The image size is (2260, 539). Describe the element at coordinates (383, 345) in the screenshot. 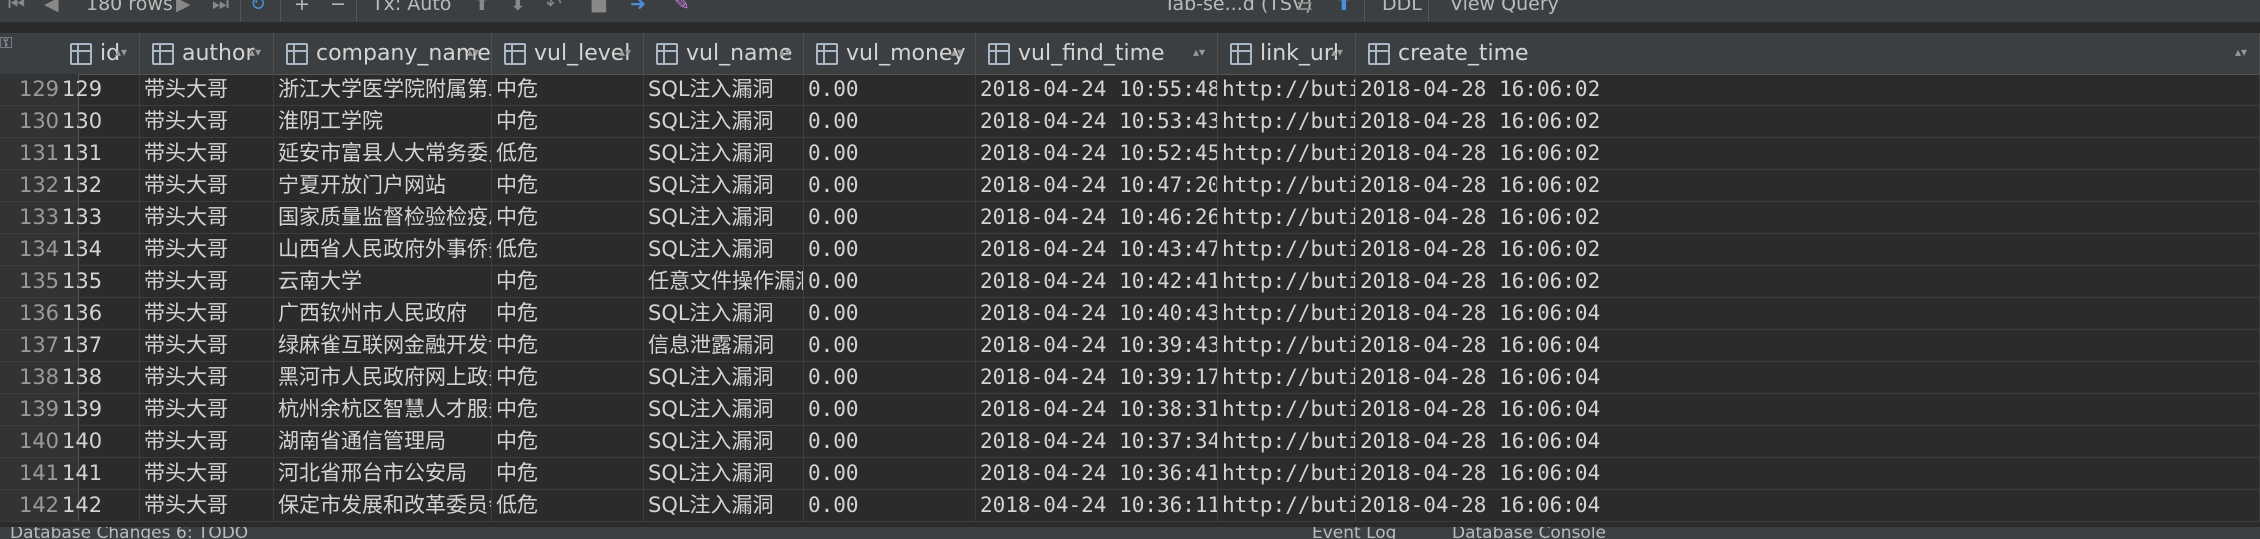

I see `cell-company-name: 绿麻雀互联网金融开发专家` at that location.